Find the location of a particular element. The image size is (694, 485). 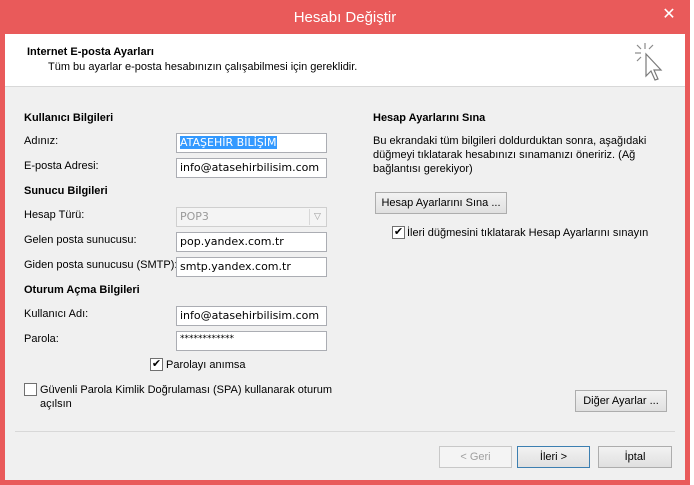

remember-password-checkbox: ✔ is located at coordinates (156, 364).